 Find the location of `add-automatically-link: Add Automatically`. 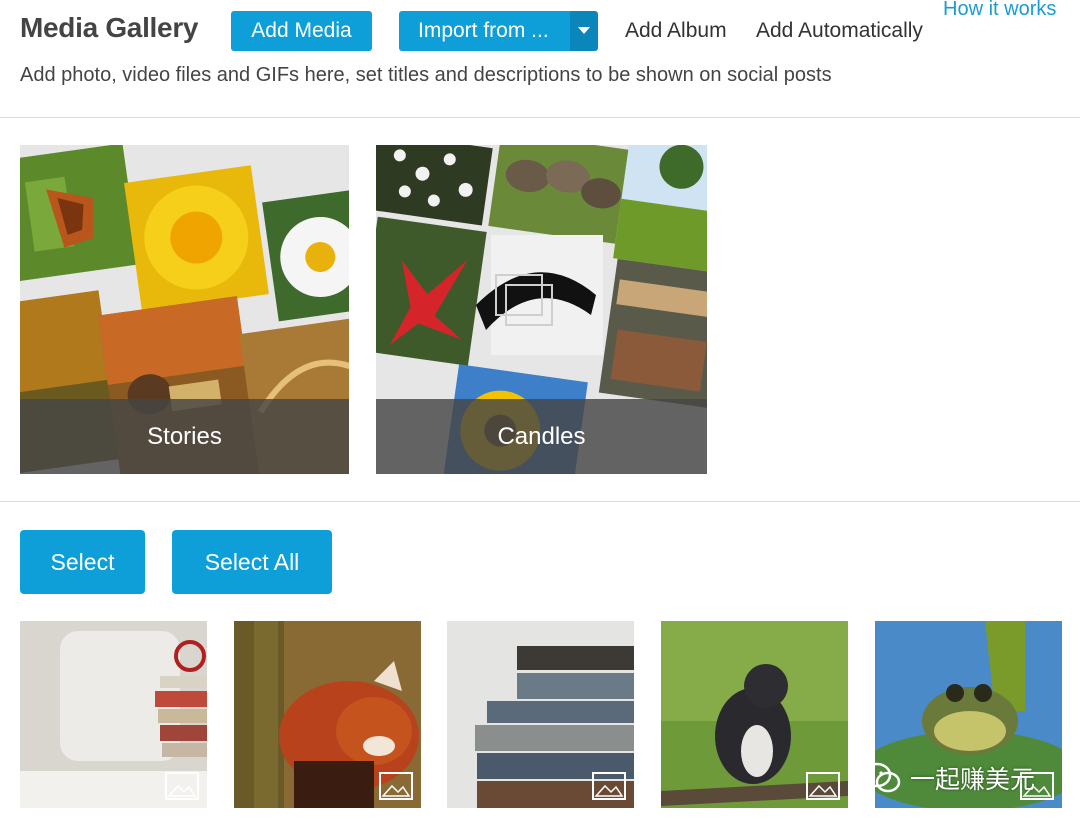

add-automatically-link: Add Automatically is located at coordinates (839, 31).